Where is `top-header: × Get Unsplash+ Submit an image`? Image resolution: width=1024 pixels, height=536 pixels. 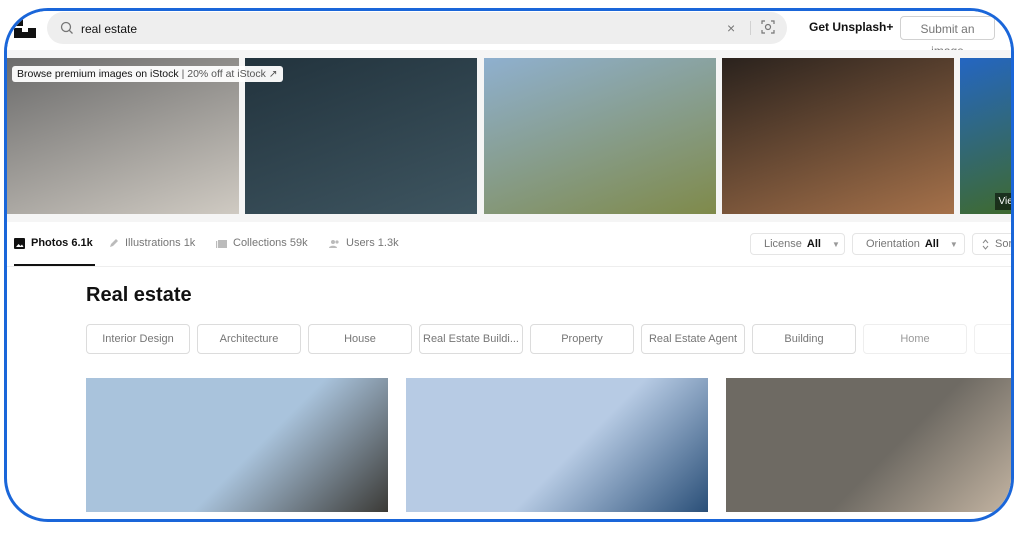
top-header: × Get Unsplash+ Submit an image is located at coordinates (509, 34).